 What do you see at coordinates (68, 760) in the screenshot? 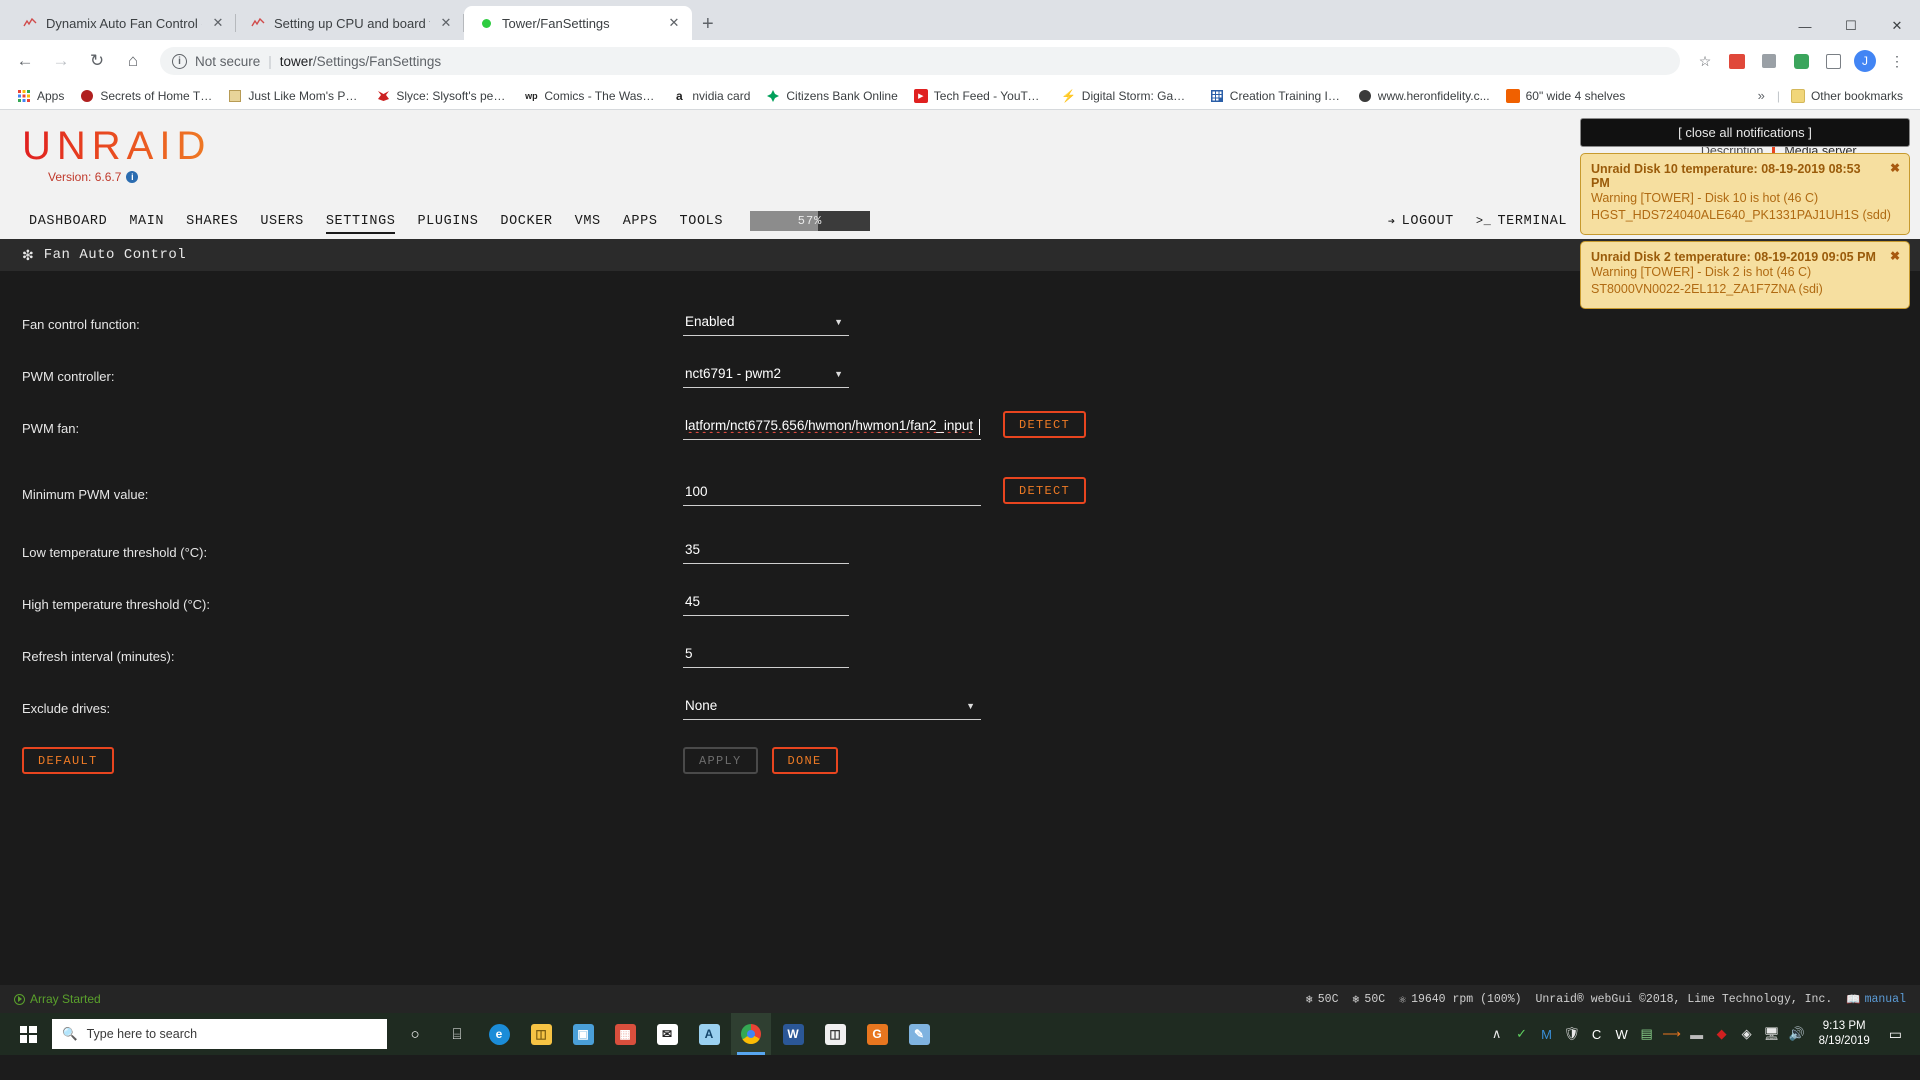
I see `default-button: DEFAULT` at bounding box center [68, 760].